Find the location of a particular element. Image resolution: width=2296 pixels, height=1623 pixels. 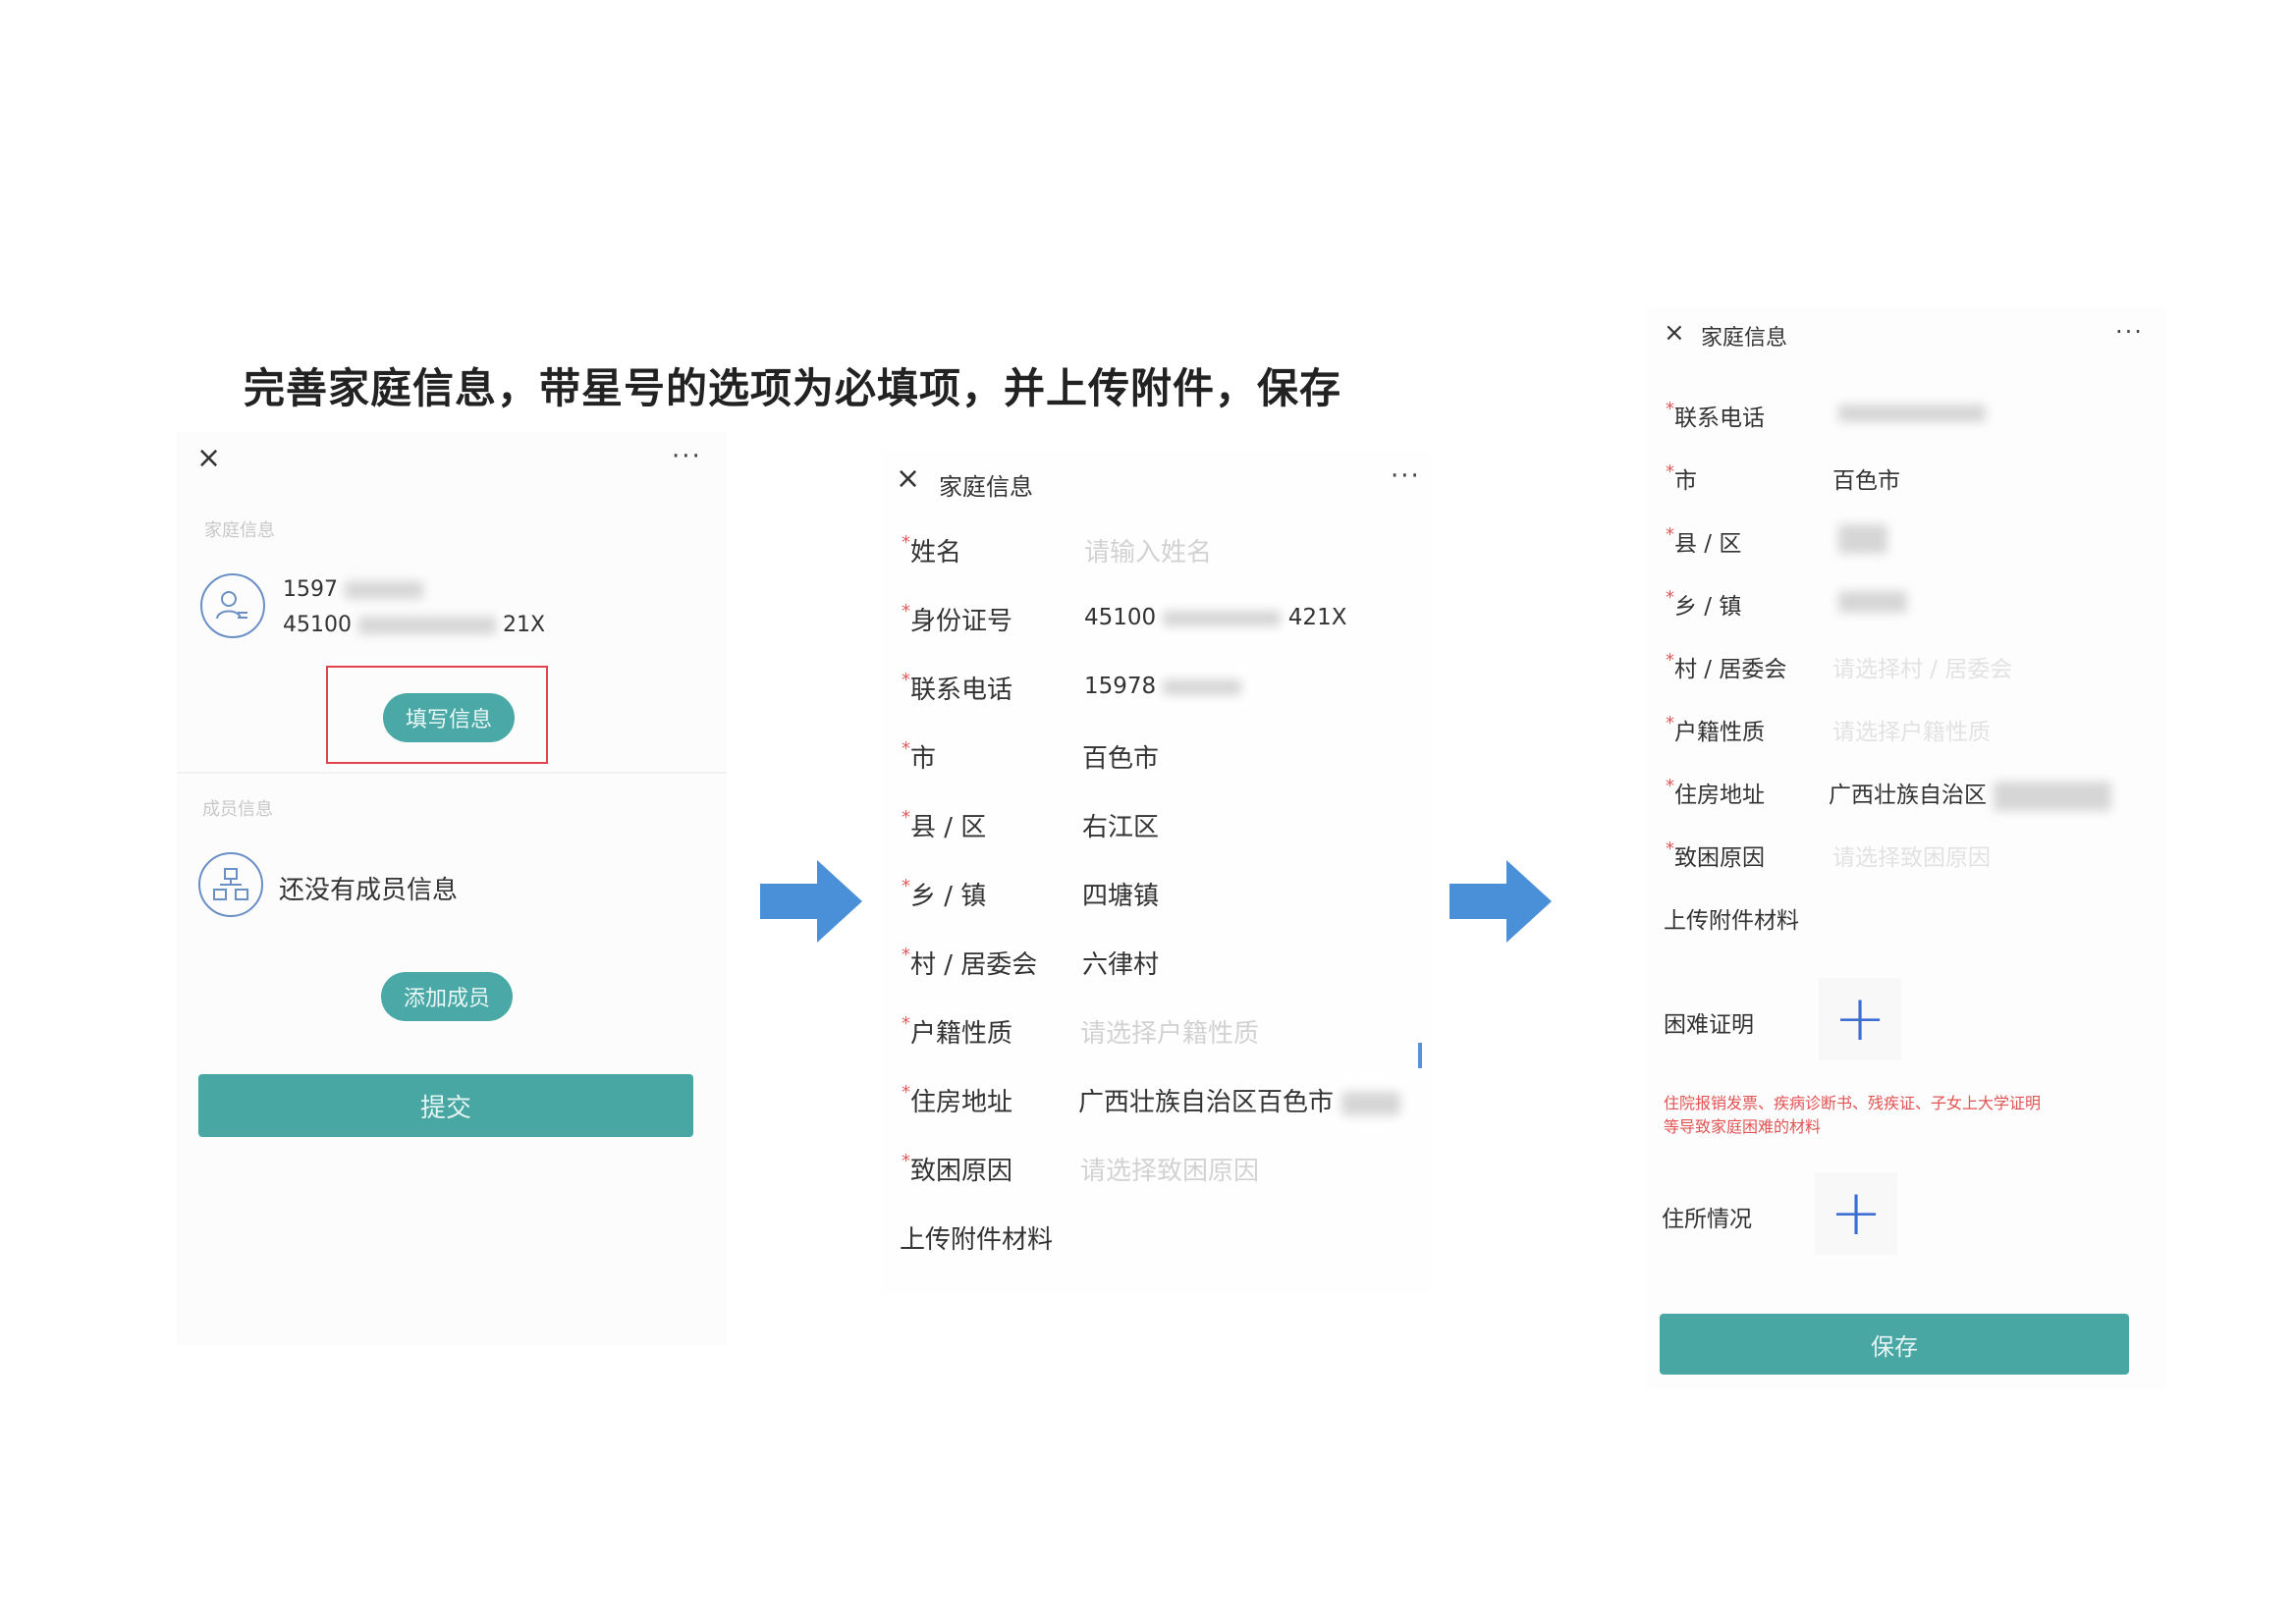

submit-button: 提交 is located at coordinates (445, 1105).